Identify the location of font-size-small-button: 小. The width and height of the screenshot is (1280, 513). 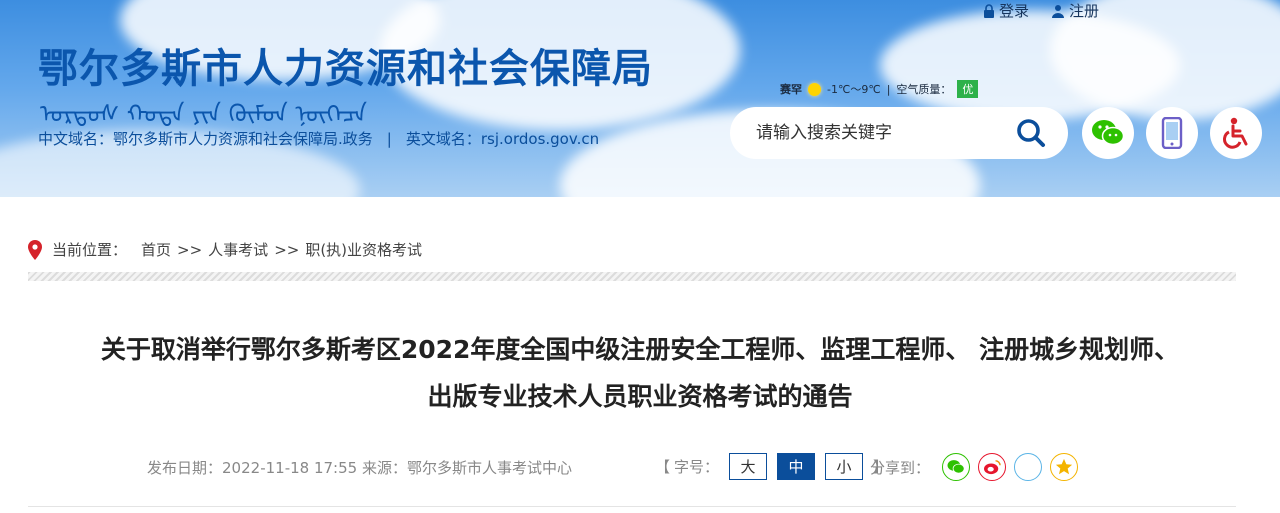
(844, 466).